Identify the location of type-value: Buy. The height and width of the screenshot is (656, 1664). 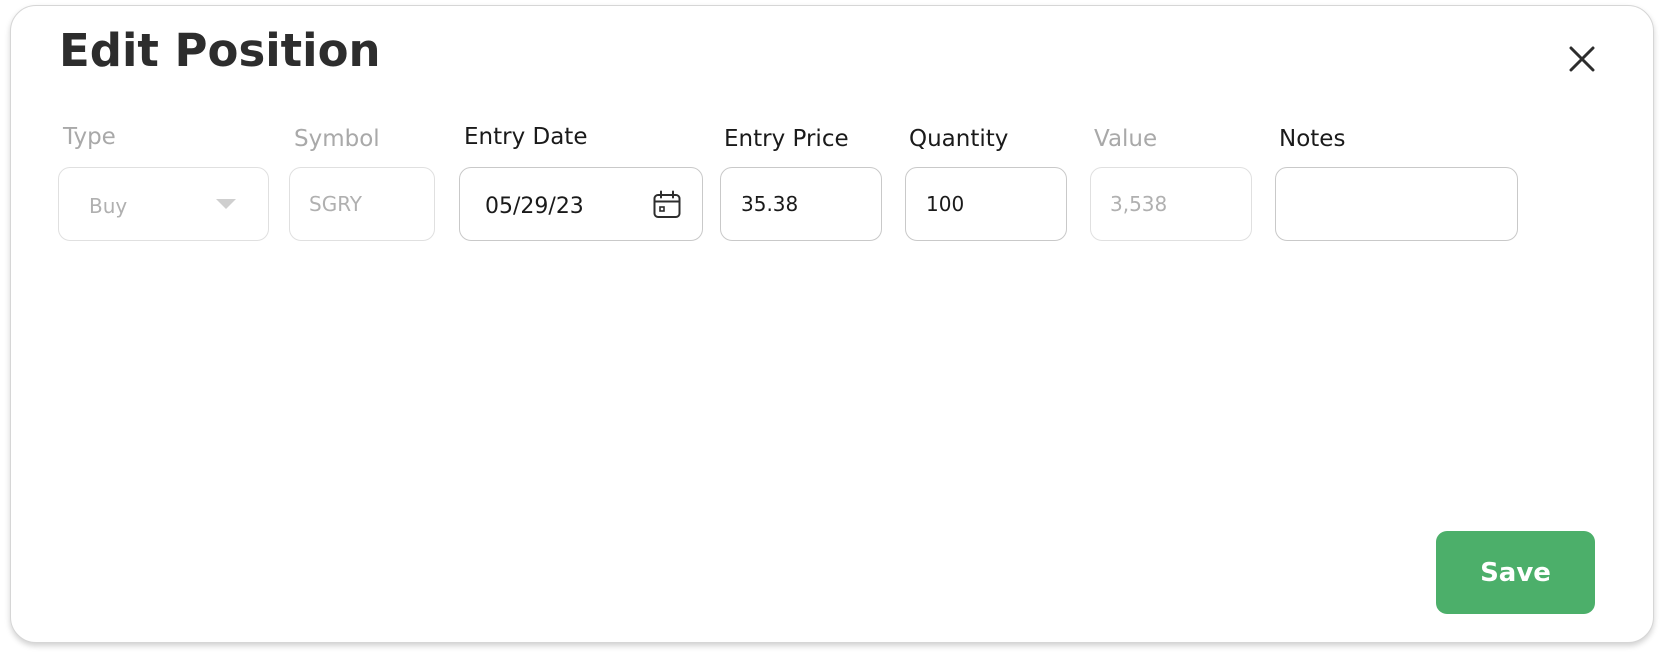
(108, 206).